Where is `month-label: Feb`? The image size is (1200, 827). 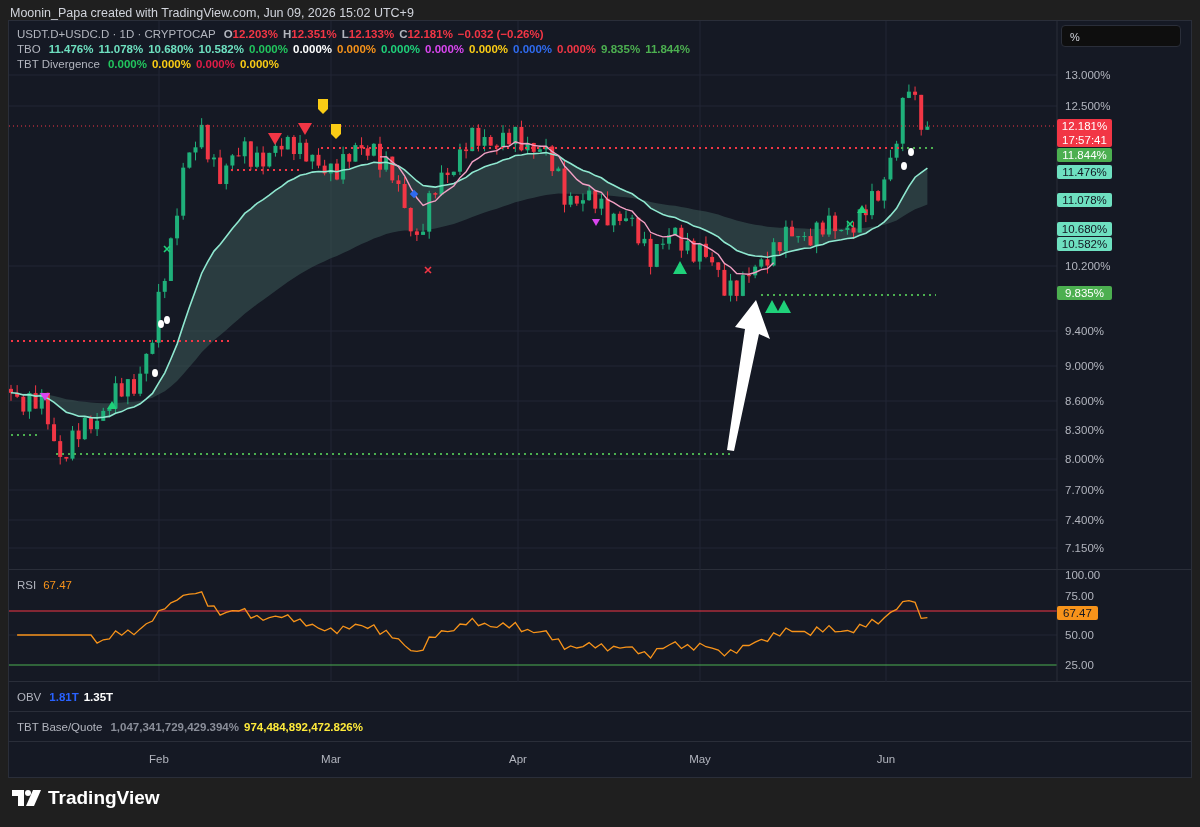
month-label: Feb is located at coordinates (159, 759).